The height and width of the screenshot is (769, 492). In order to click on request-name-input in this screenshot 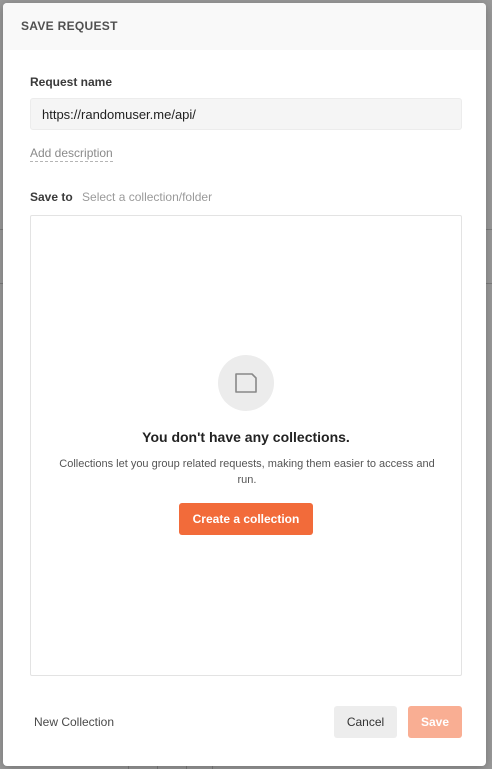, I will do `click(246, 114)`.